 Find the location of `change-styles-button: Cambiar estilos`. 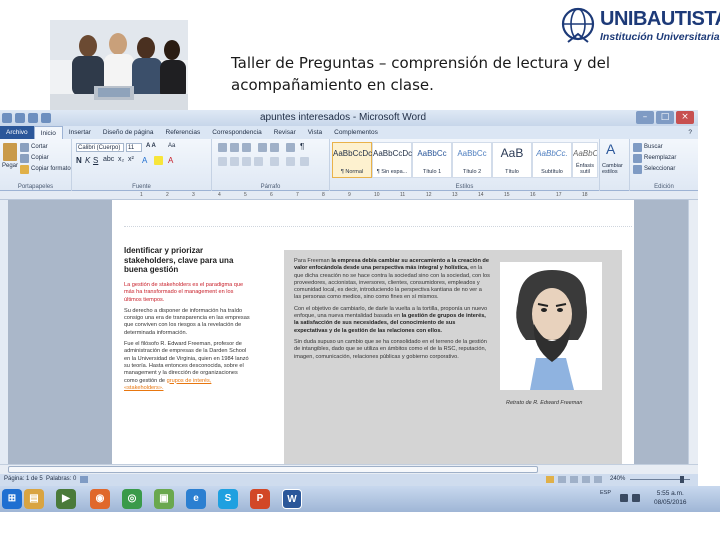

change-styles-button: Cambiar estilos is located at coordinates (616, 169).